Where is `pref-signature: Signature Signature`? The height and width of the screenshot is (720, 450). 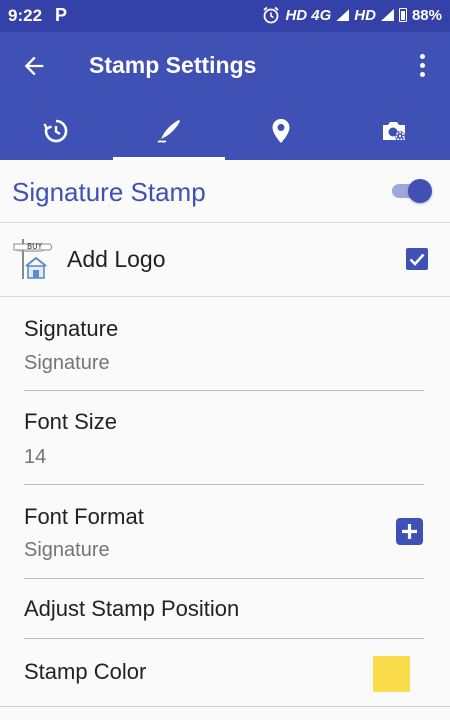 pref-signature: Signature Signature is located at coordinates (224, 343).